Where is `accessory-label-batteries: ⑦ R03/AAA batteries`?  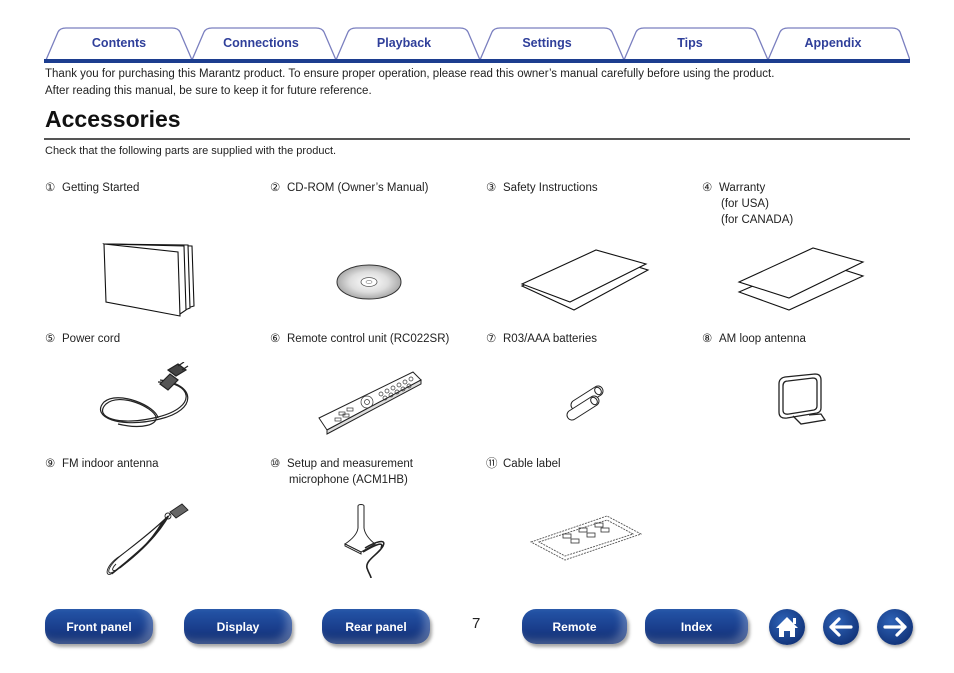
accessory-label-batteries: ⑦ R03/AAA batteries is located at coordinates (541, 339).